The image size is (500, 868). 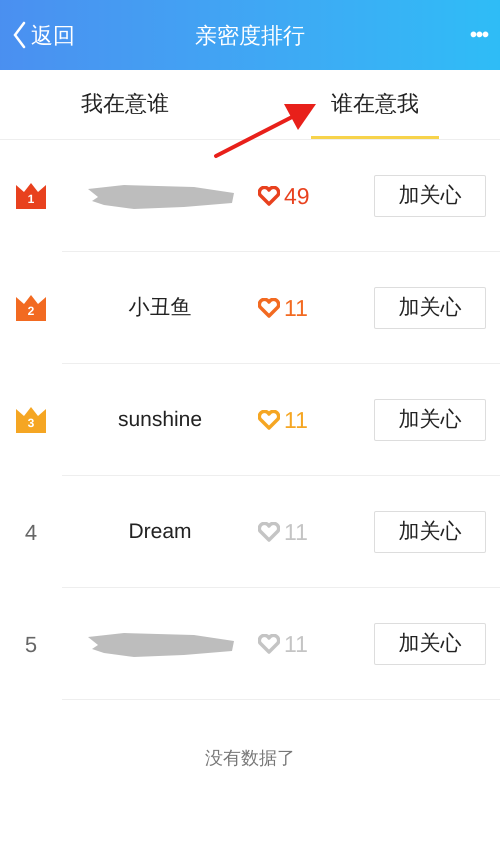 What do you see at coordinates (31, 532) in the screenshot?
I see `rank-number: 4` at bounding box center [31, 532].